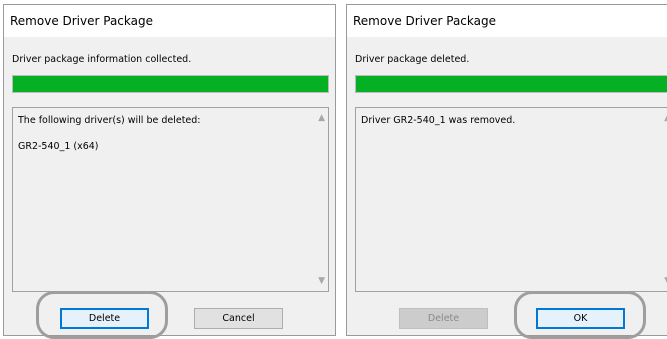 The width and height of the screenshot is (667, 339). What do you see at coordinates (321, 118) in the screenshot?
I see `scroll-up-icon: ▲` at bounding box center [321, 118].